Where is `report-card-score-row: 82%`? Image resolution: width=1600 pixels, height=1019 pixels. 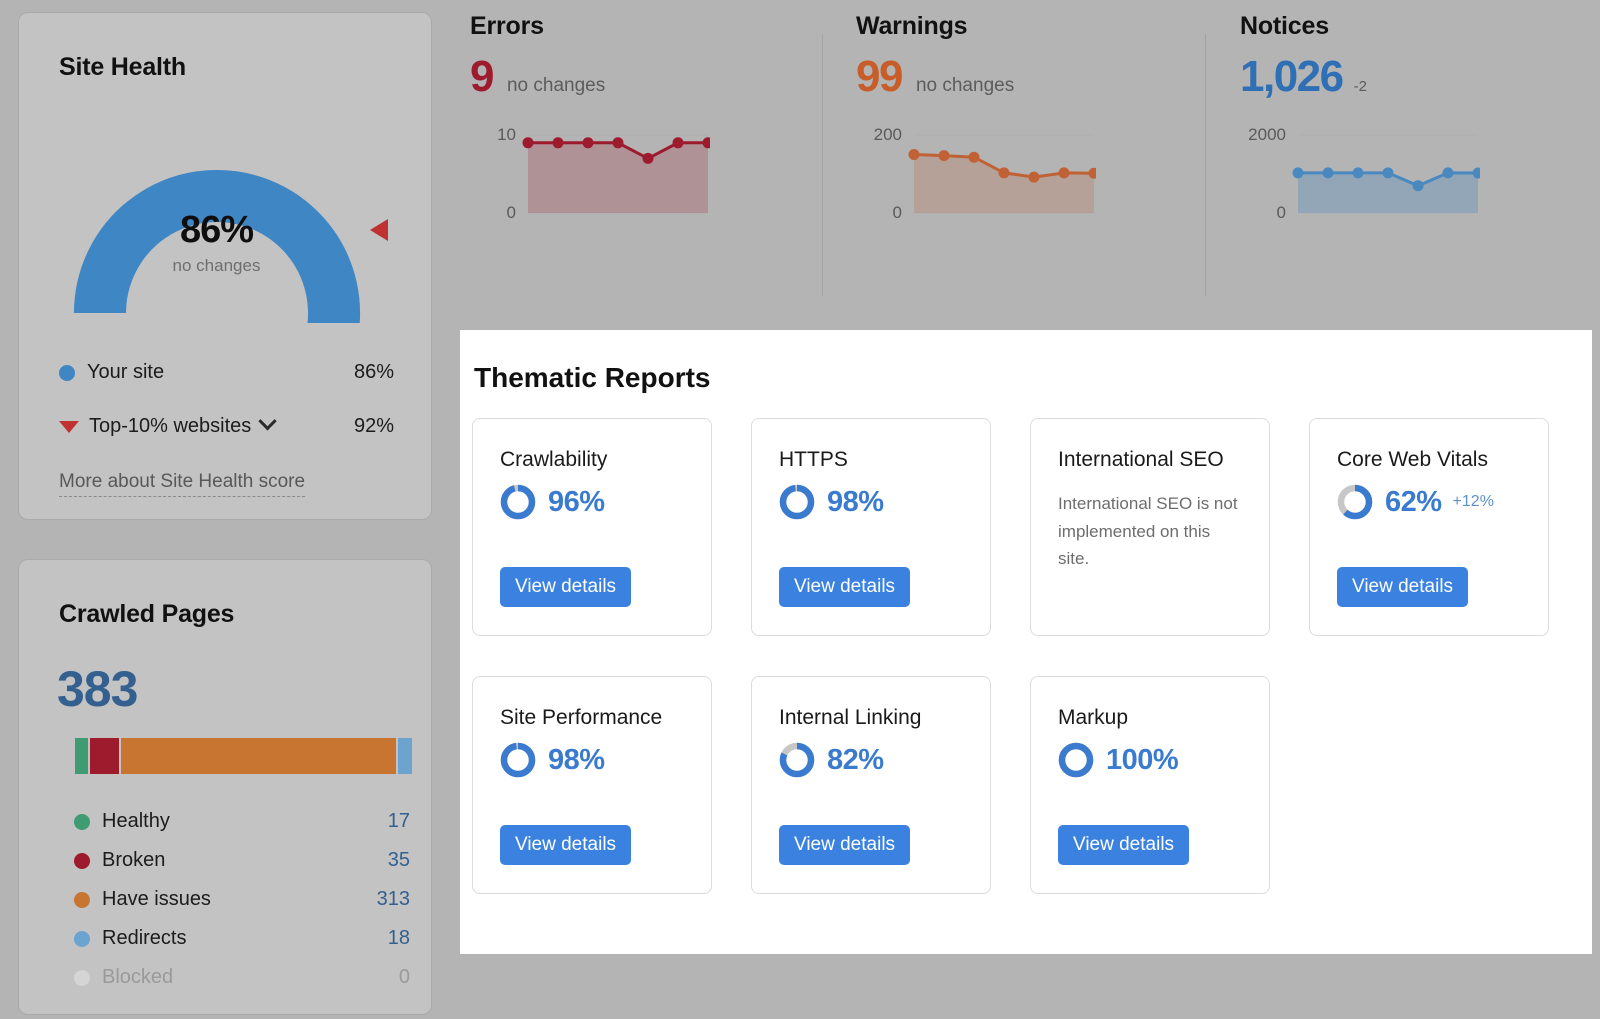 report-card-score-row: 82% is located at coordinates (871, 760).